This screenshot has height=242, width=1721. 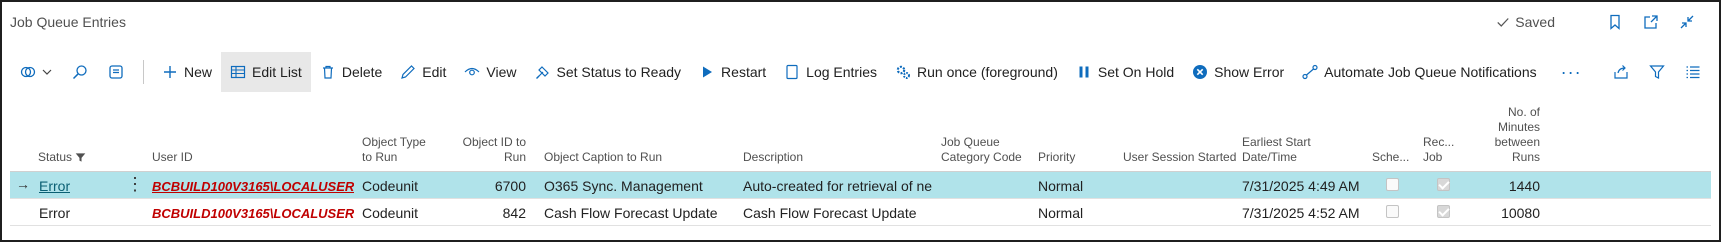 I want to click on collapse-icon, so click(x=1687, y=22).